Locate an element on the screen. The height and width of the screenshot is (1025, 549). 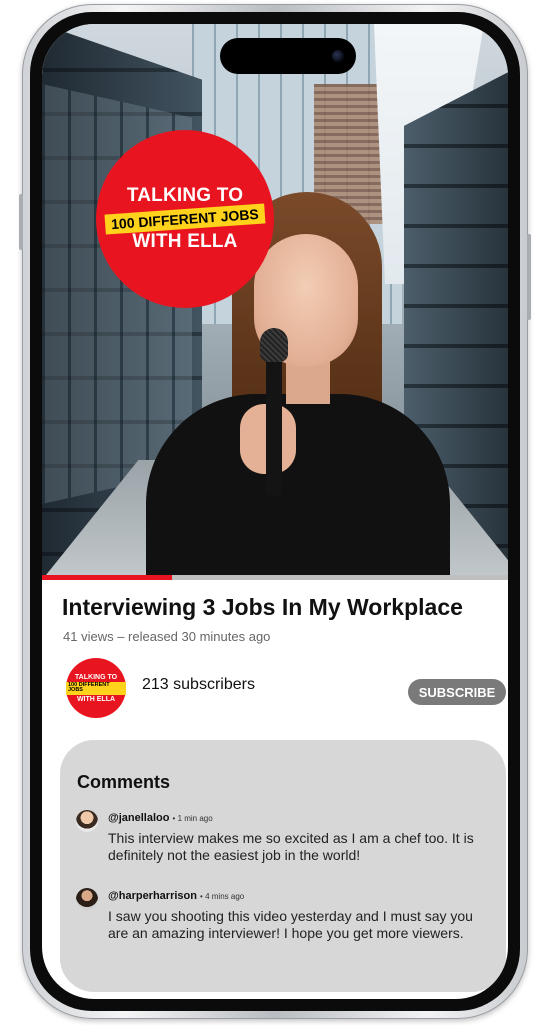
microphone-head is located at coordinates (274, 345).